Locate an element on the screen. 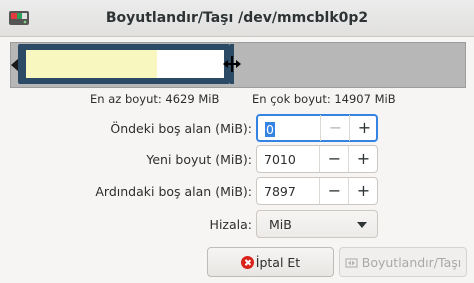 This screenshot has width=474, height=283. new-size-spin: 7010 − + is located at coordinates (317, 159).